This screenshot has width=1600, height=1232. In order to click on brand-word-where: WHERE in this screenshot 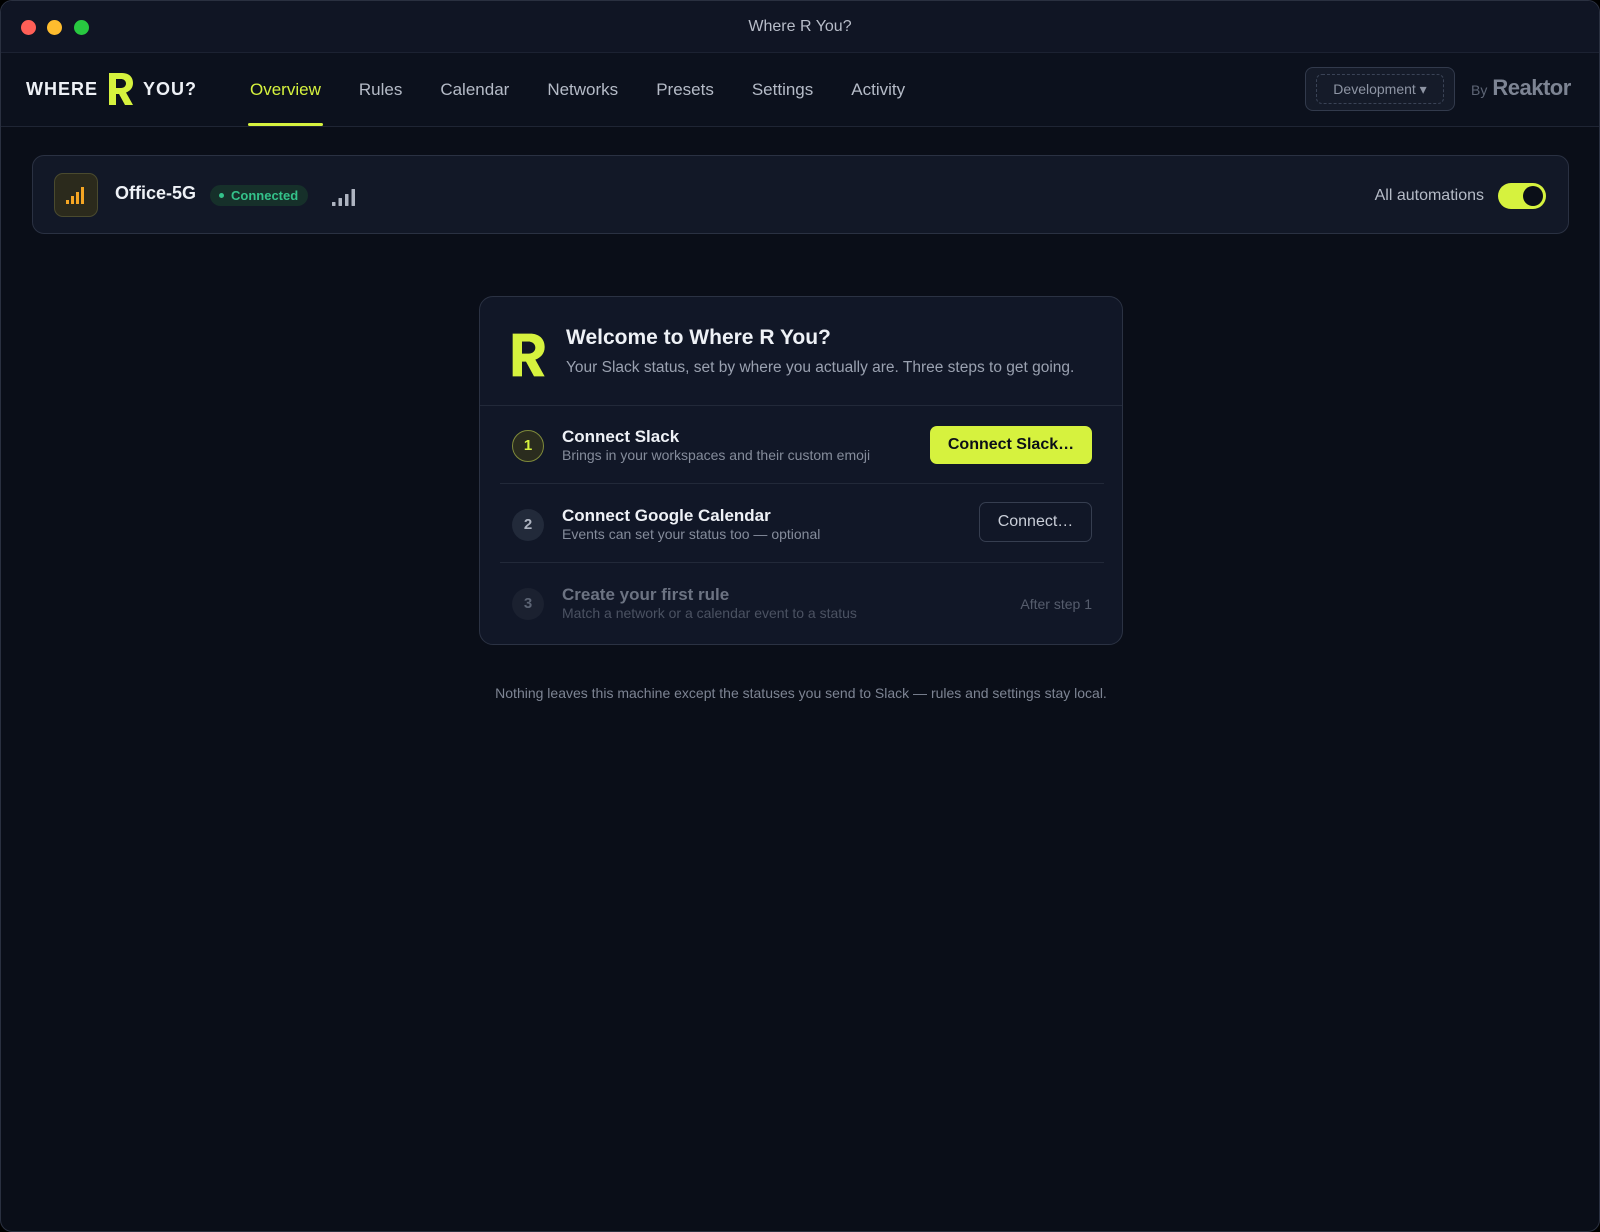, I will do `click(62, 88)`.